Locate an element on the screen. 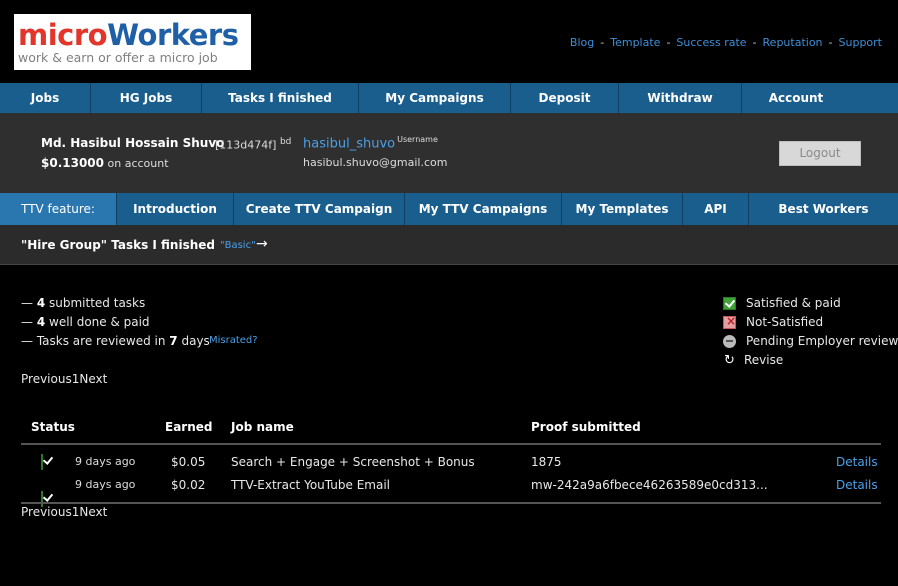  nav-withdraw: Withdraw is located at coordinates (680, 98).